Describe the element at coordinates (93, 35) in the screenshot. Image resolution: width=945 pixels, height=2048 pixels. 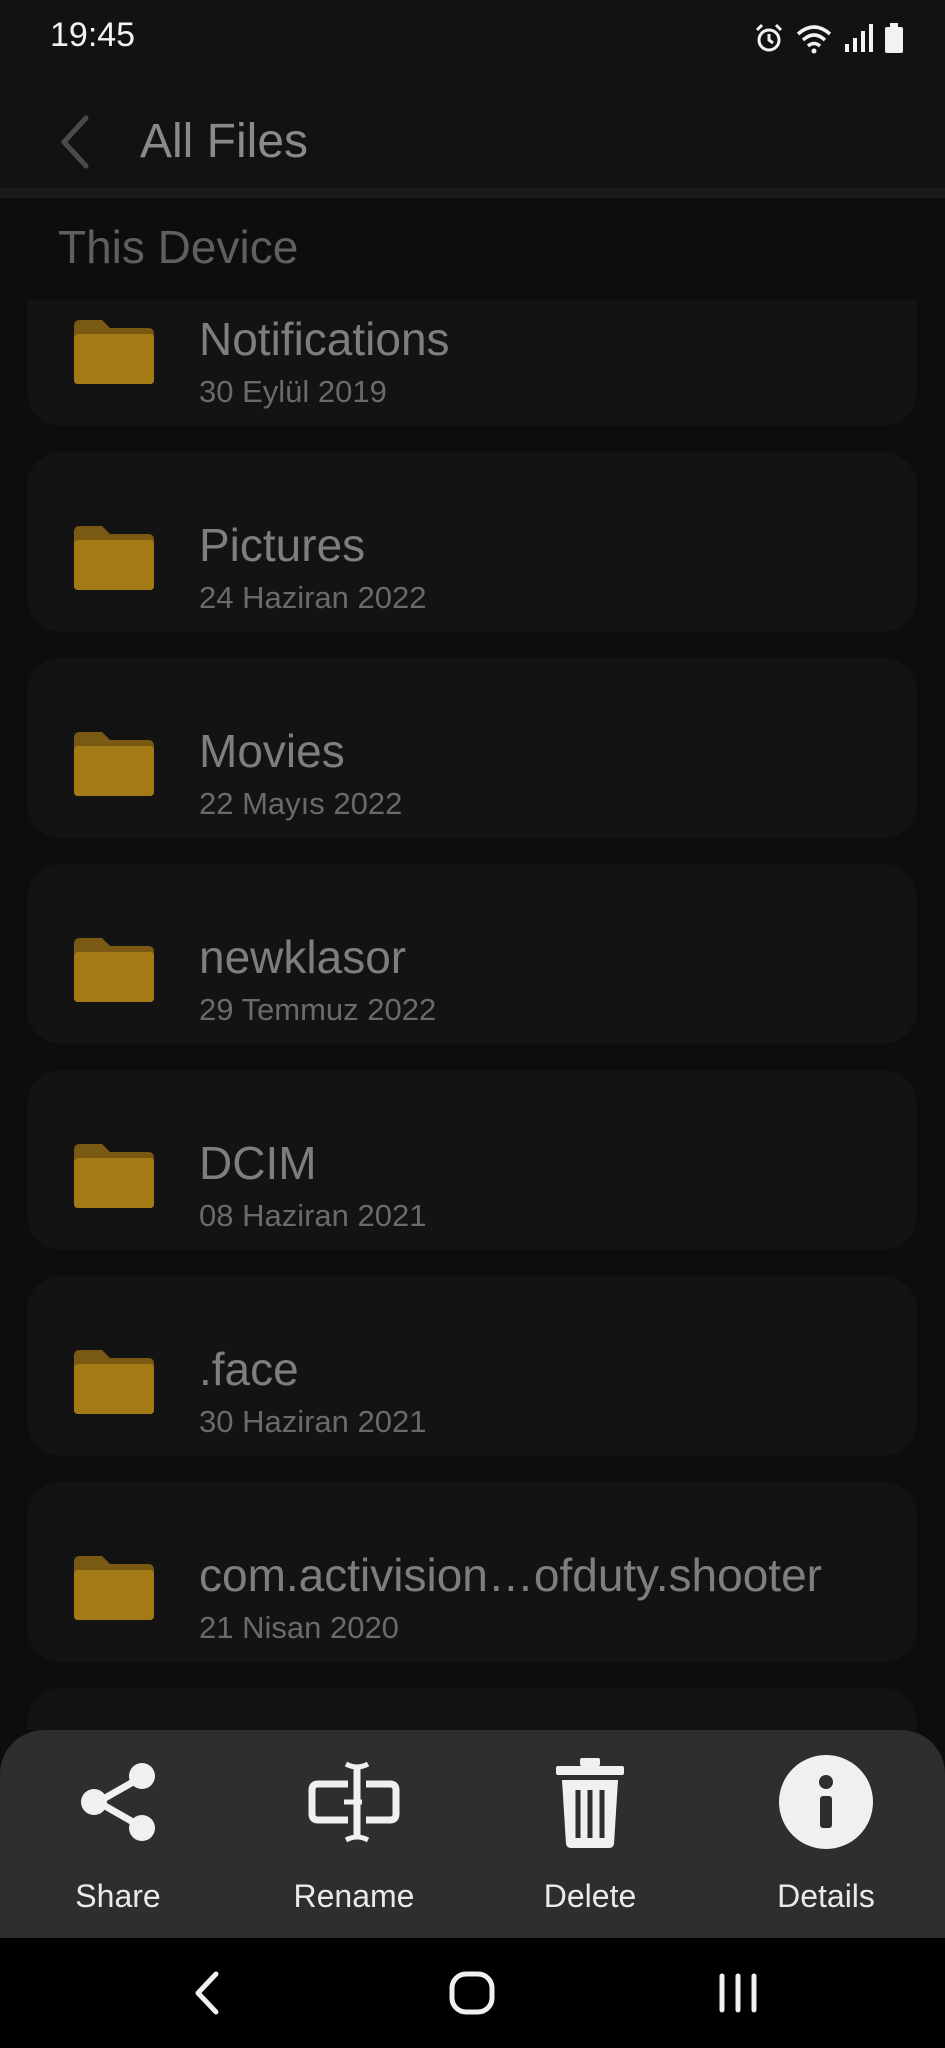
I see `status-time: 19:45` at that location.